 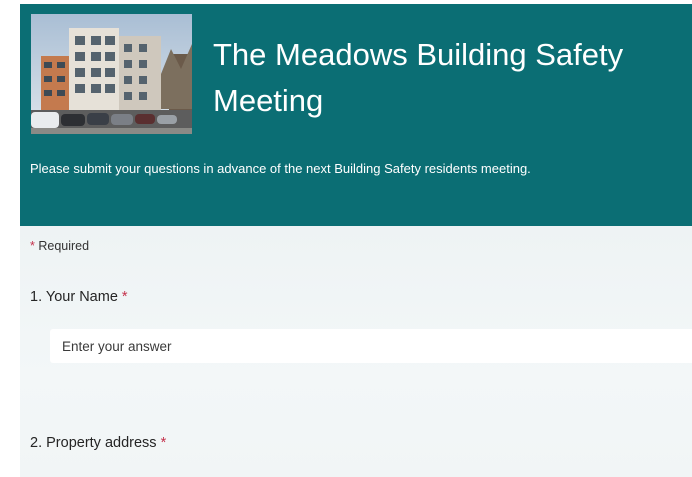 I want to click on required-asterisk: *, so click(x=32, y=246).